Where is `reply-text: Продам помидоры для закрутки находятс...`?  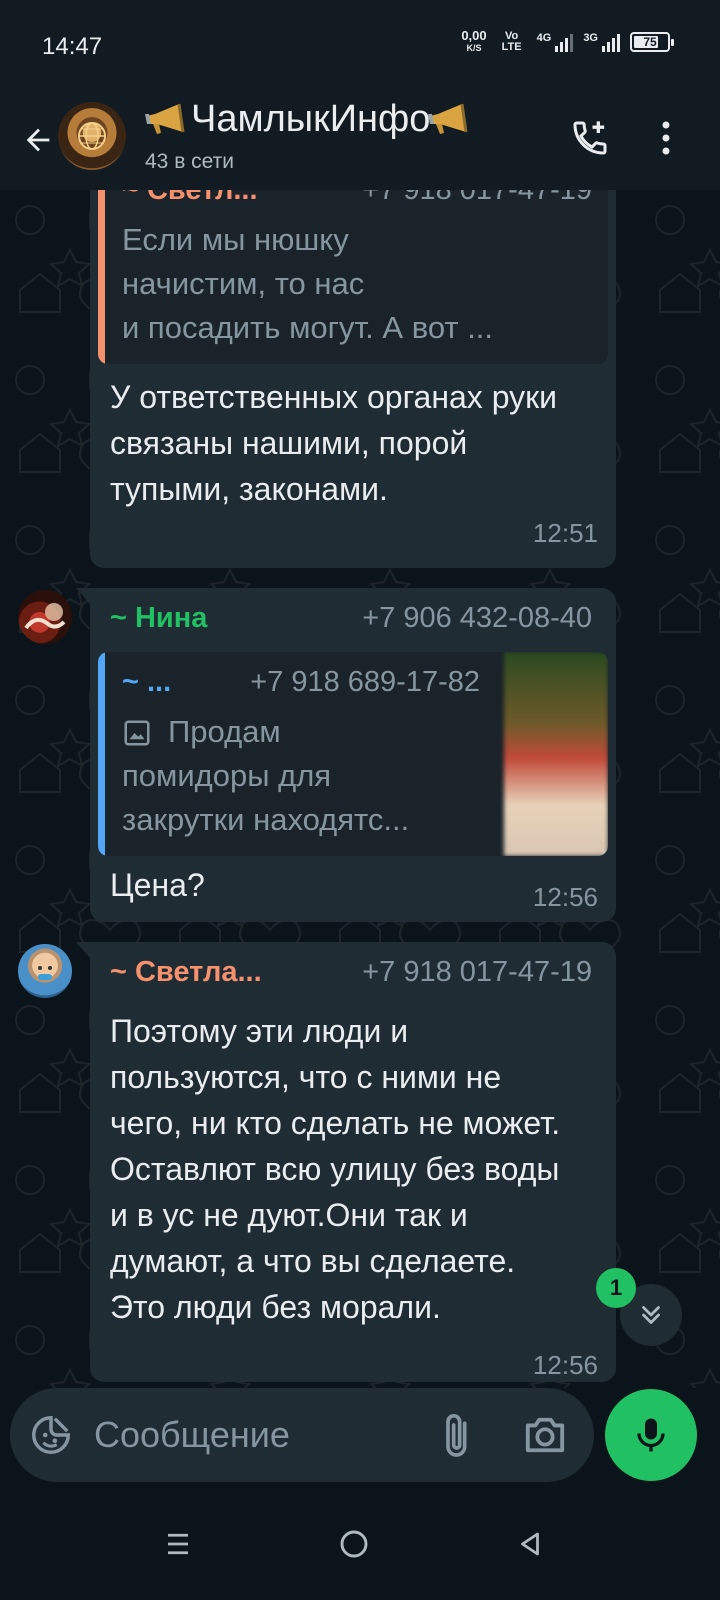 reply-text: Продам помидоры для закрутки находятс... is located at coordinates (266, 775).